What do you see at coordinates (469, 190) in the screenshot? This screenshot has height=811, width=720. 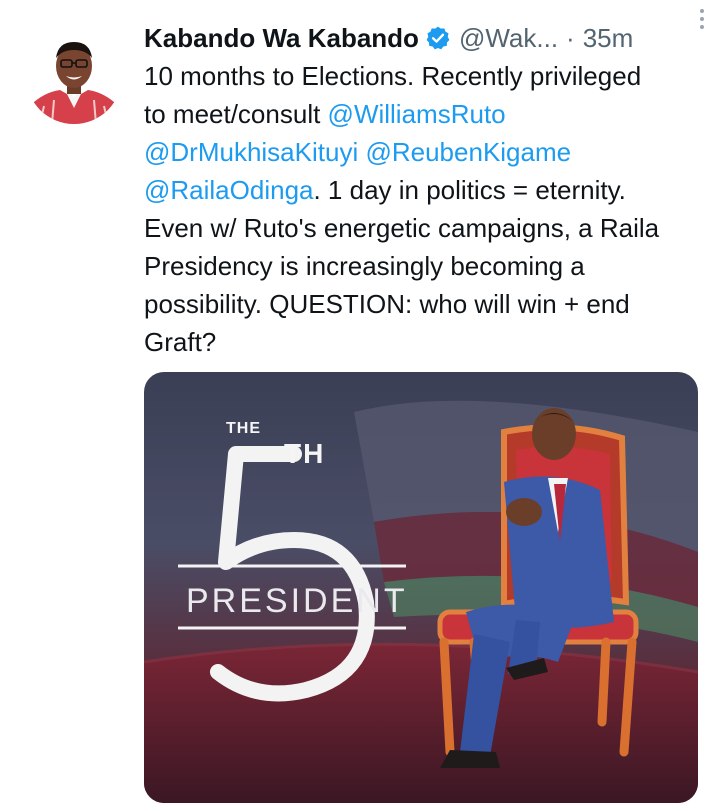 I see `tweet-text-segment: . 1 day in politics = eternity.` at bounding box center [469, 190].